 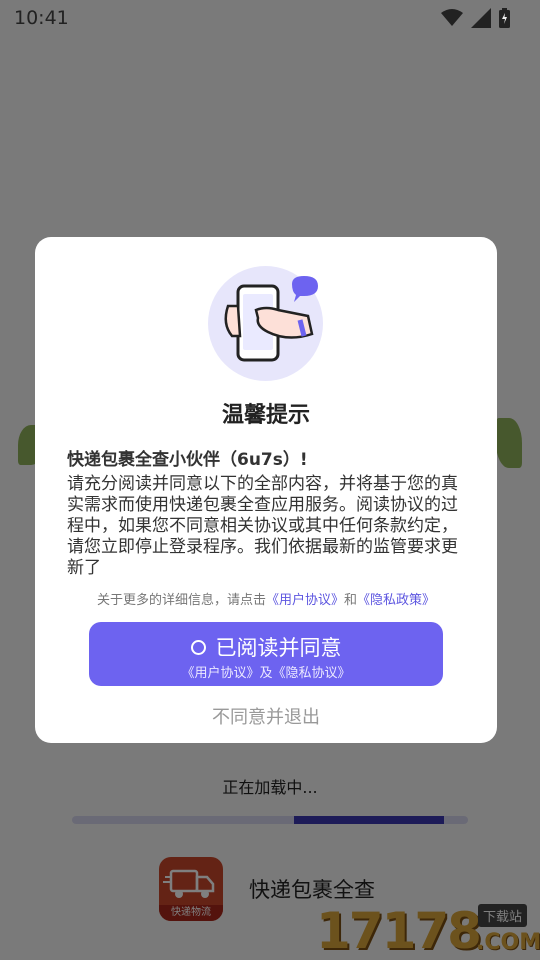 I want to click on agree-button-label: 已阅读并同意, so click(x=278, y=648).